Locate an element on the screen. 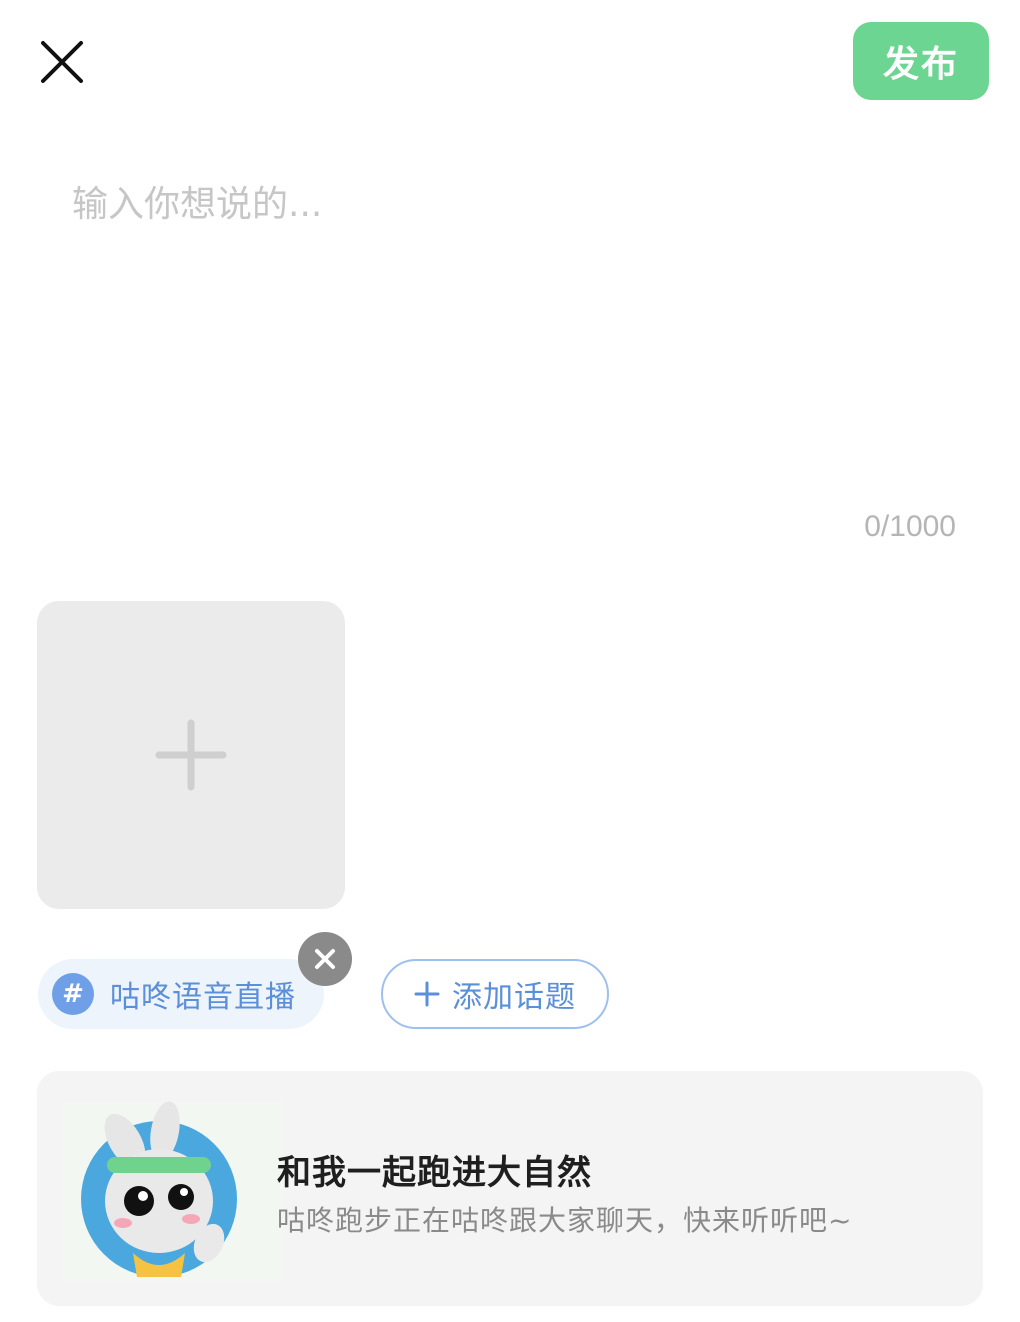 This screenshot has height=1322, width=1020. live-card-title: 和我一起跑进大自然 is located at coordinates (434, 1173).